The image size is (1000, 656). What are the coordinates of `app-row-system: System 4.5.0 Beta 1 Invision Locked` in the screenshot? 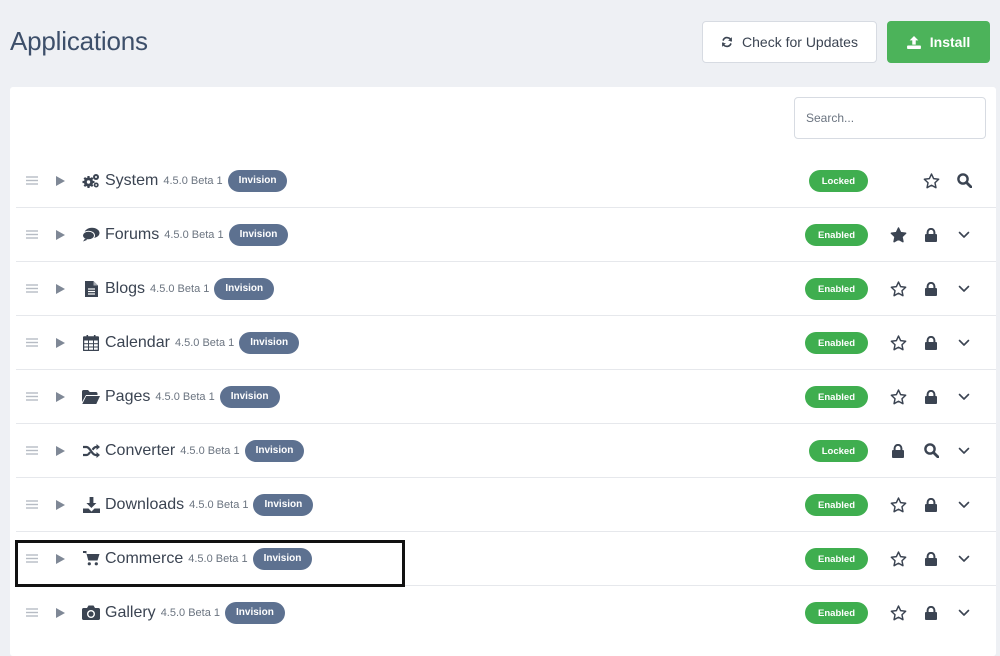 It's located at (506, 181).